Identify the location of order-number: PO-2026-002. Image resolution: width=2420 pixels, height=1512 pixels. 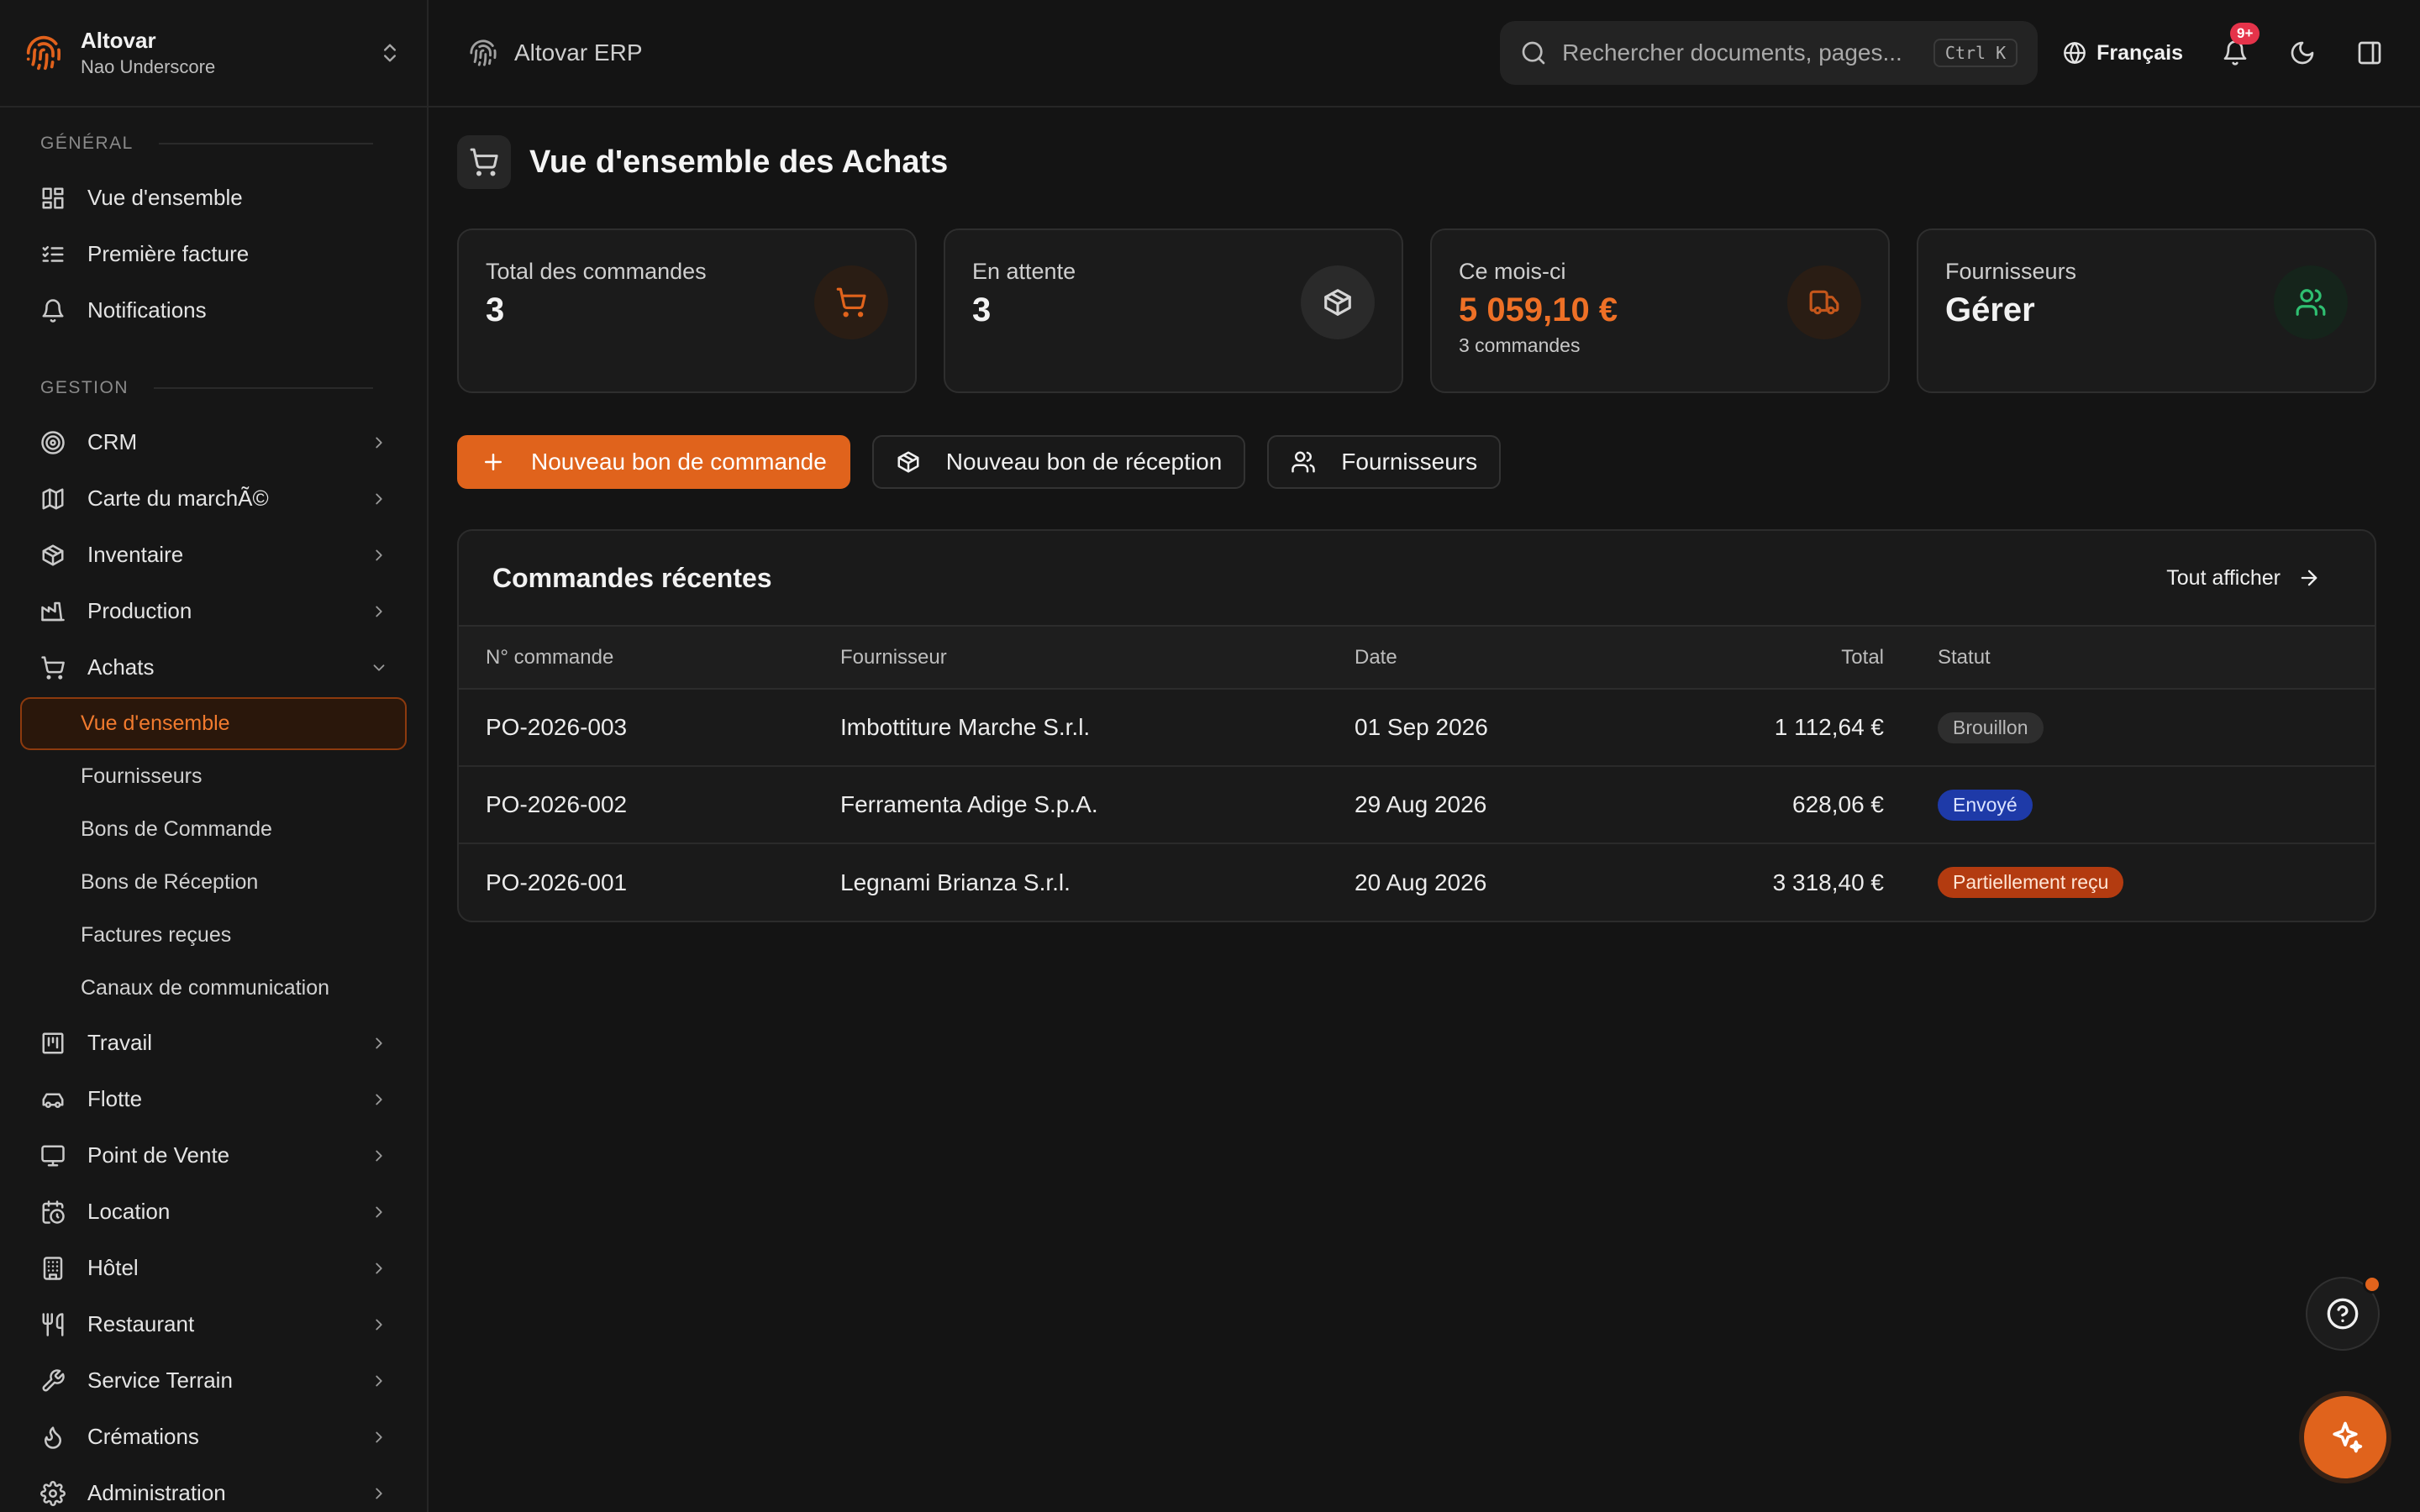
(649, 805).